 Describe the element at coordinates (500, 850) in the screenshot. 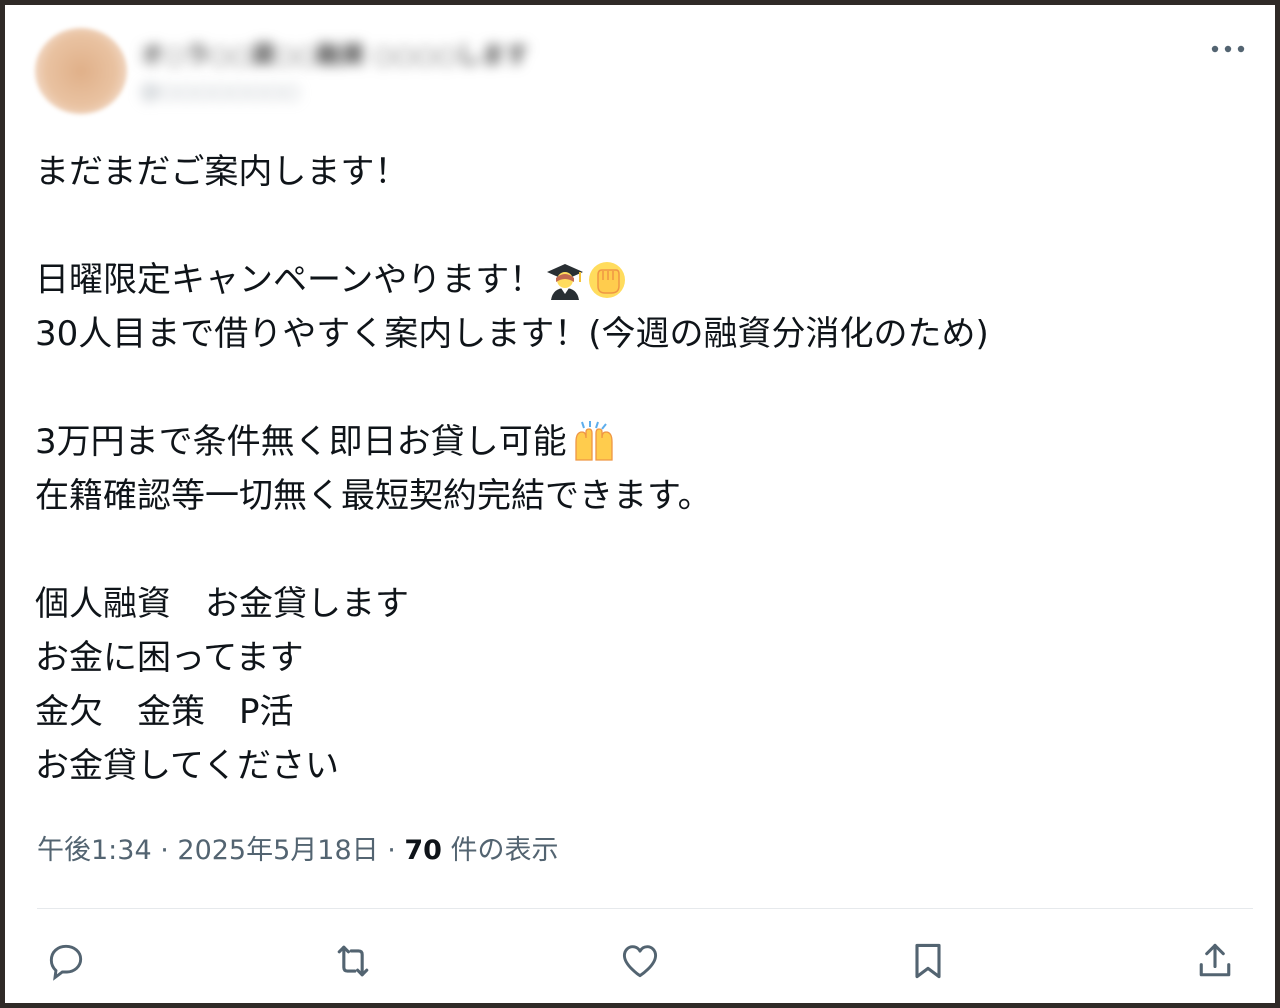

I see `view-label: 件の表示` at that location.